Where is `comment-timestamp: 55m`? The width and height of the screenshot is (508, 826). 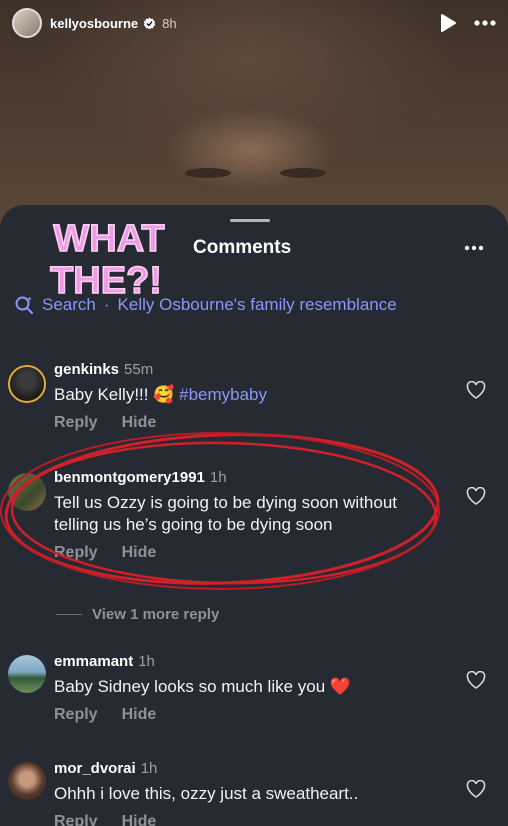 comment-timestamp: 55m is located at coordinates (139, 369).